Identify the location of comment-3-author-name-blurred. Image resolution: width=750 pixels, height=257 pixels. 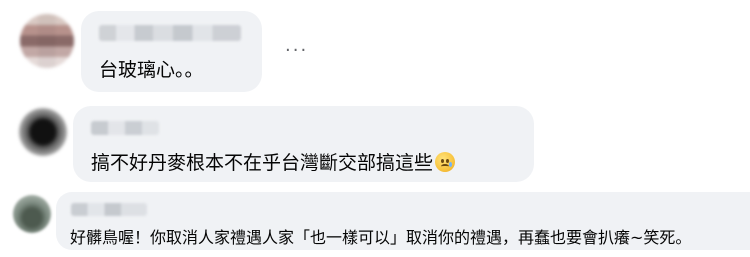
(109, 209).